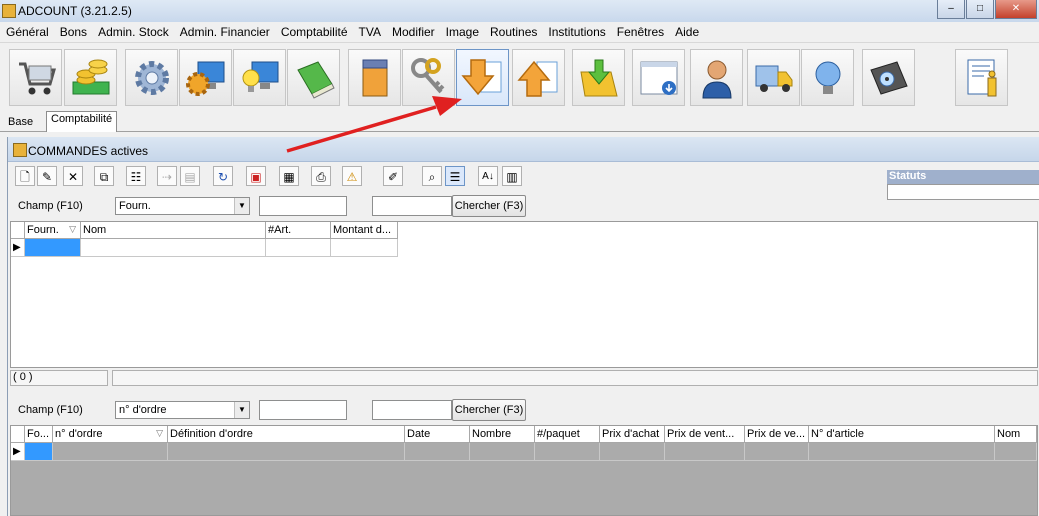 The height and width of the screenshot is (516, 1039). I want to click on col-art: #Art., so click(298, 230).